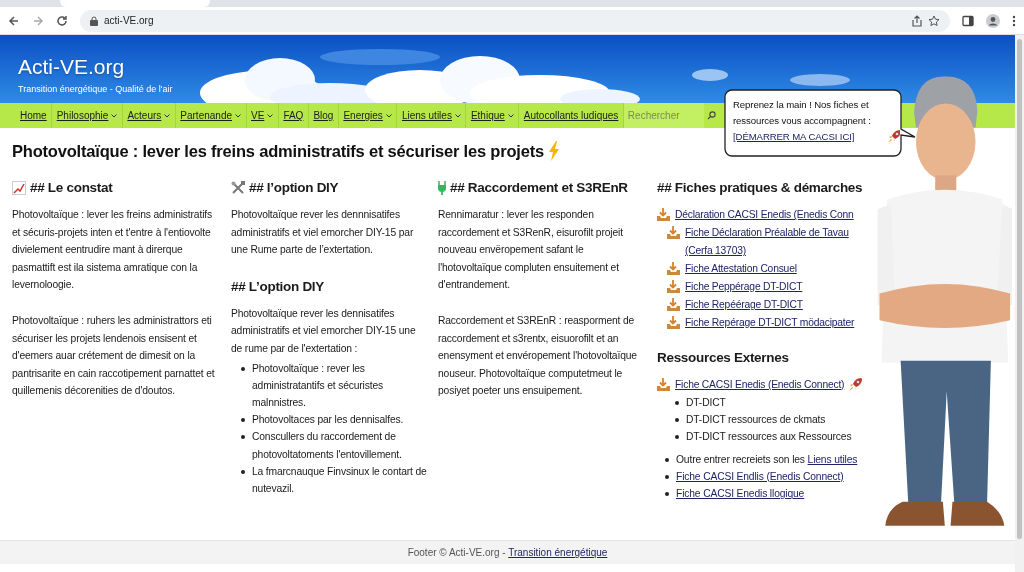 The width and height of the screenshot is (1024, 572). Describe the element at coordinates (114, 356) in the screenshot. I see `paragraph: Photovoltaïque : ruhers les administrattors eti sécuriser les projets lendenois ensisent et d'eemers auar crétement de dimesit on la pantrisarite en cain raccotipement parnattet et quillemenis décorenities de d'doutos.` at that location.